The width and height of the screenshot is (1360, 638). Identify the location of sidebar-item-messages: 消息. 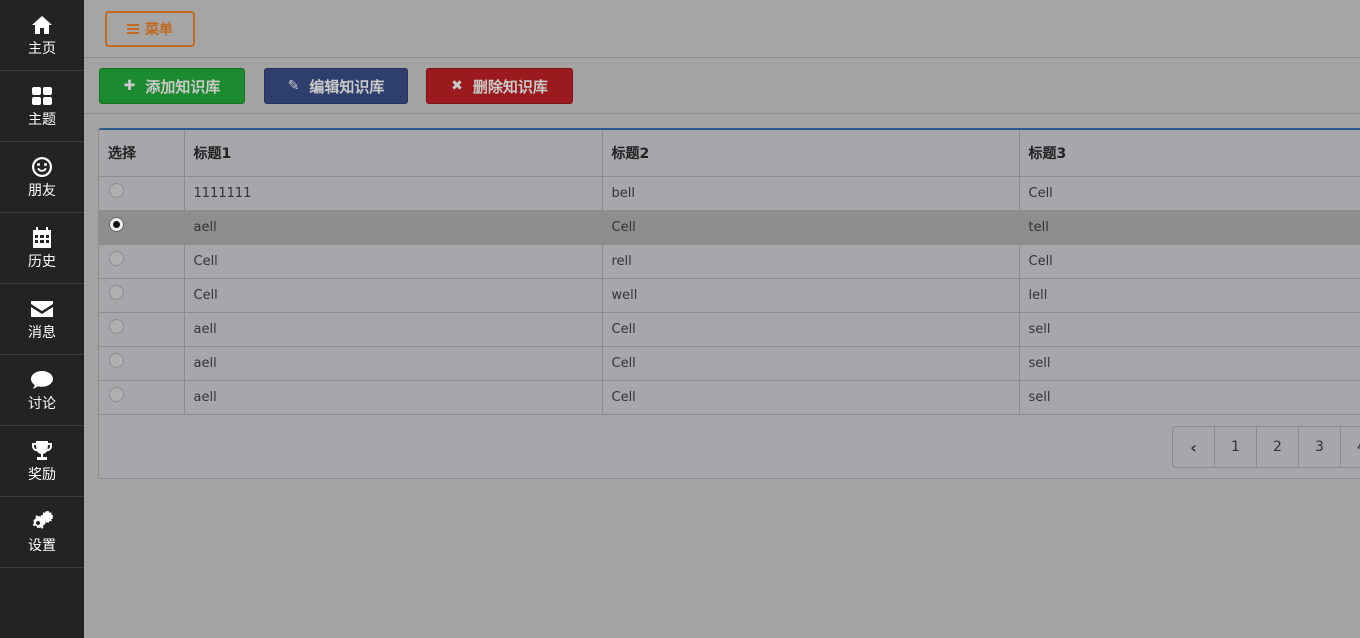
(42, 319).